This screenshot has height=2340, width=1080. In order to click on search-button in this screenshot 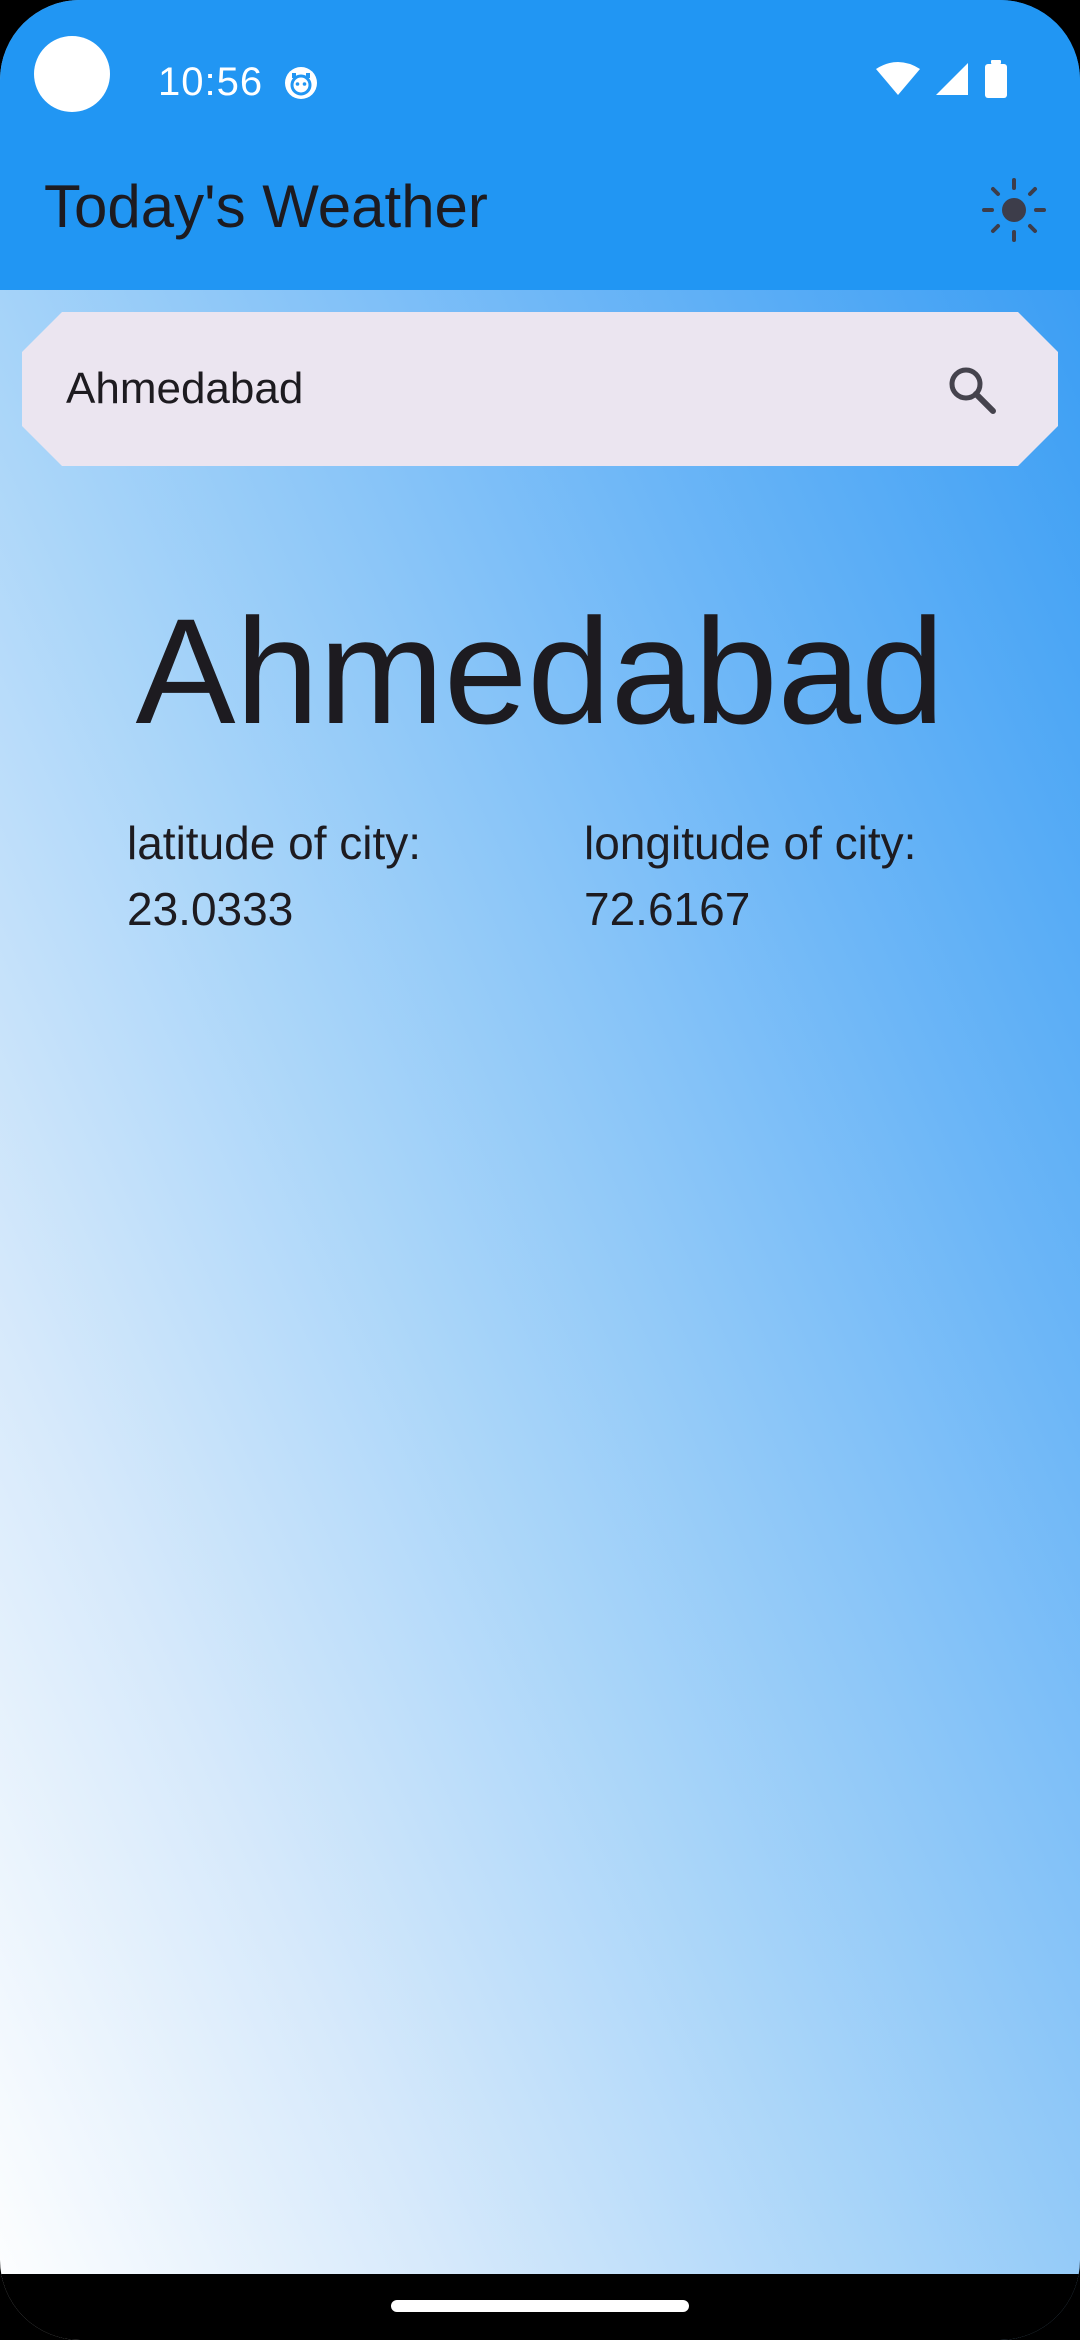, I will do `click(972, 392)`.